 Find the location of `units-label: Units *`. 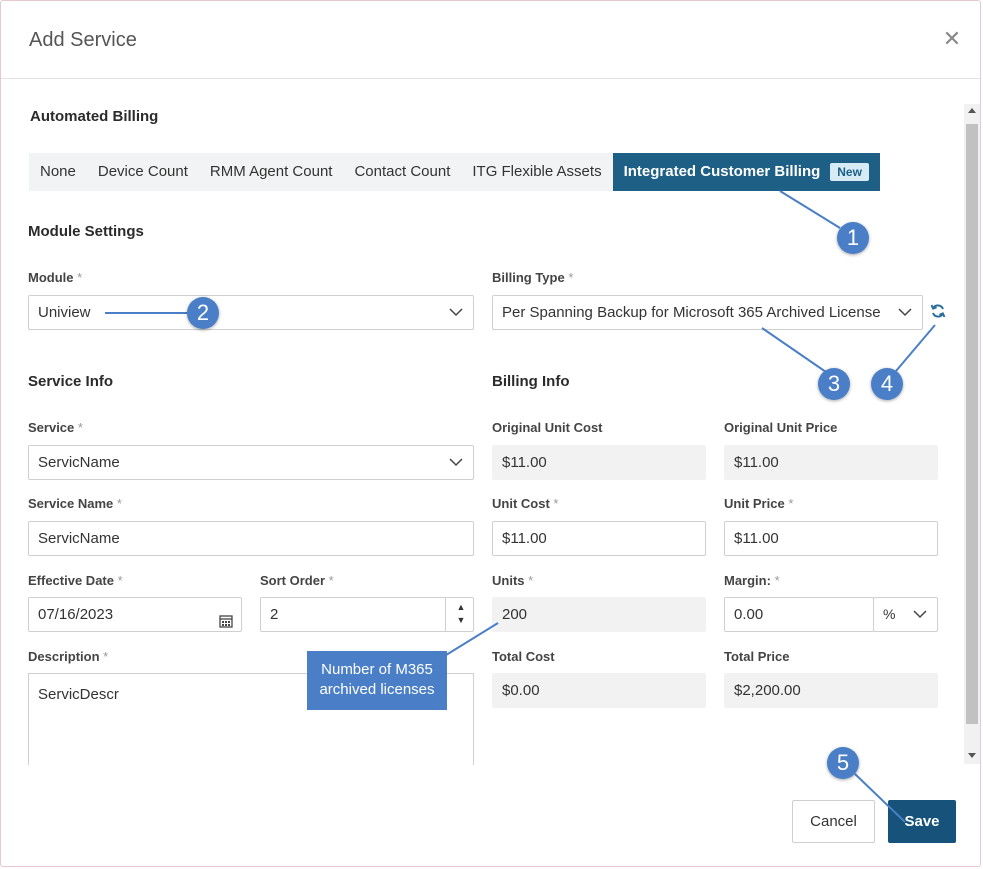

units-label: Units * is located at coordinates (513, 580).